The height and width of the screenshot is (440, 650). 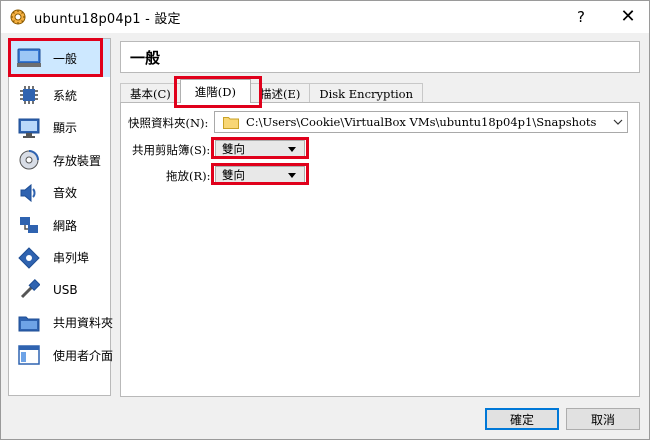 I want to click on help-button: ?, so click(x=581, y=17).